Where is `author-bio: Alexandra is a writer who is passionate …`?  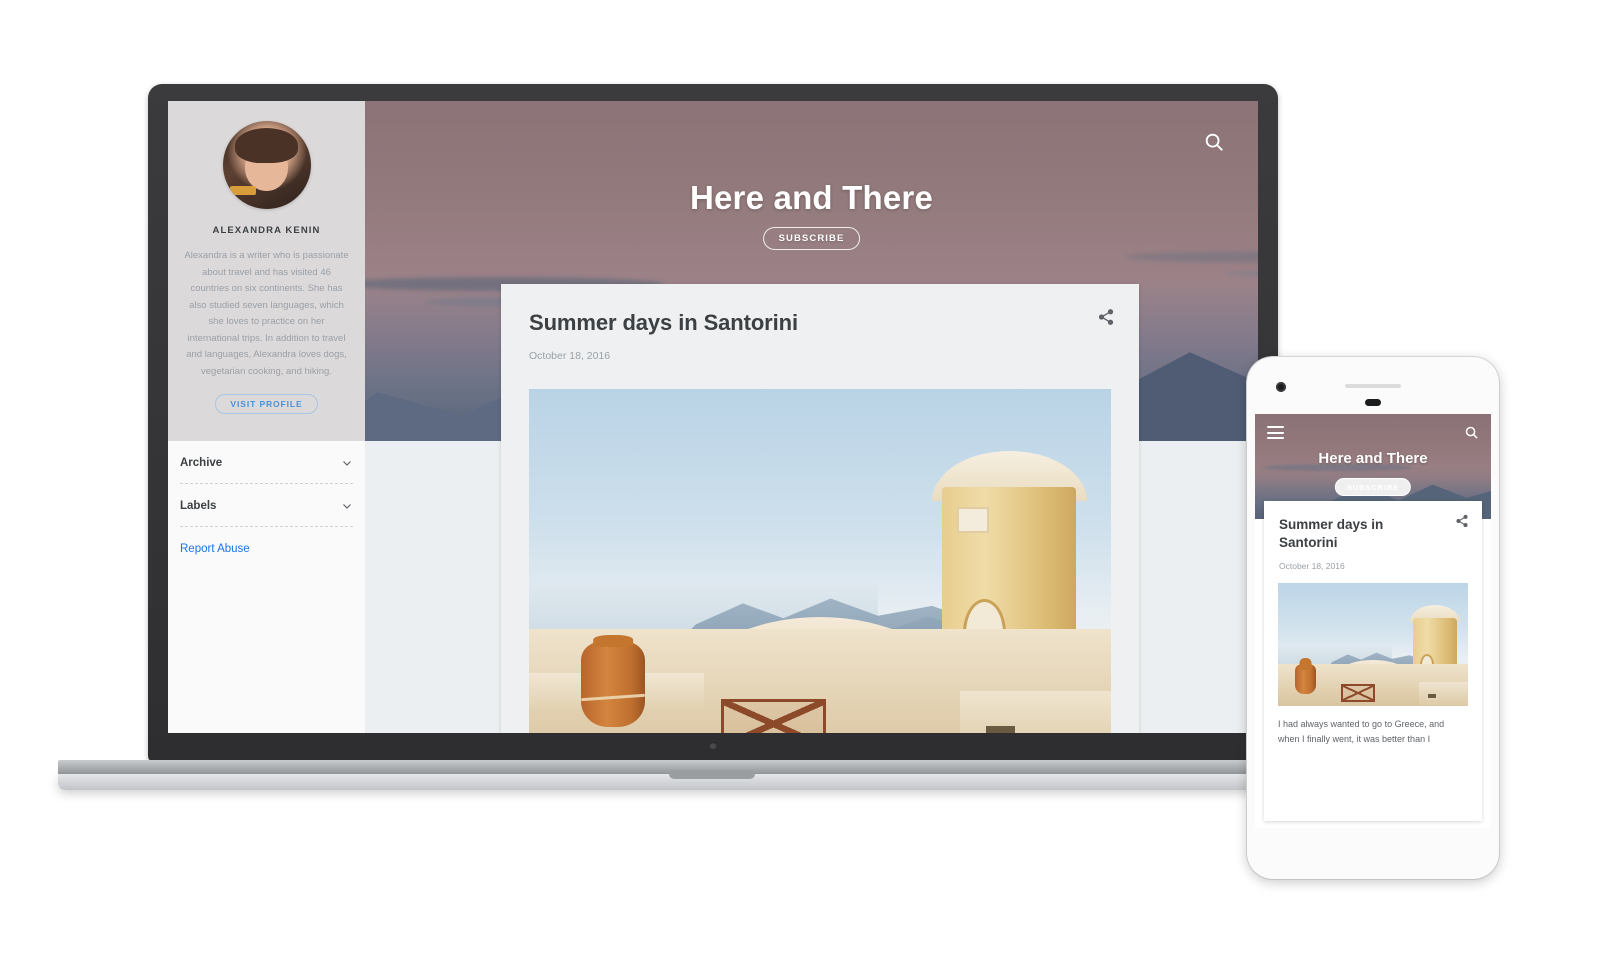
author-bio: Alexandra is a writer who is passionate … is located at coordinates (266, 313).